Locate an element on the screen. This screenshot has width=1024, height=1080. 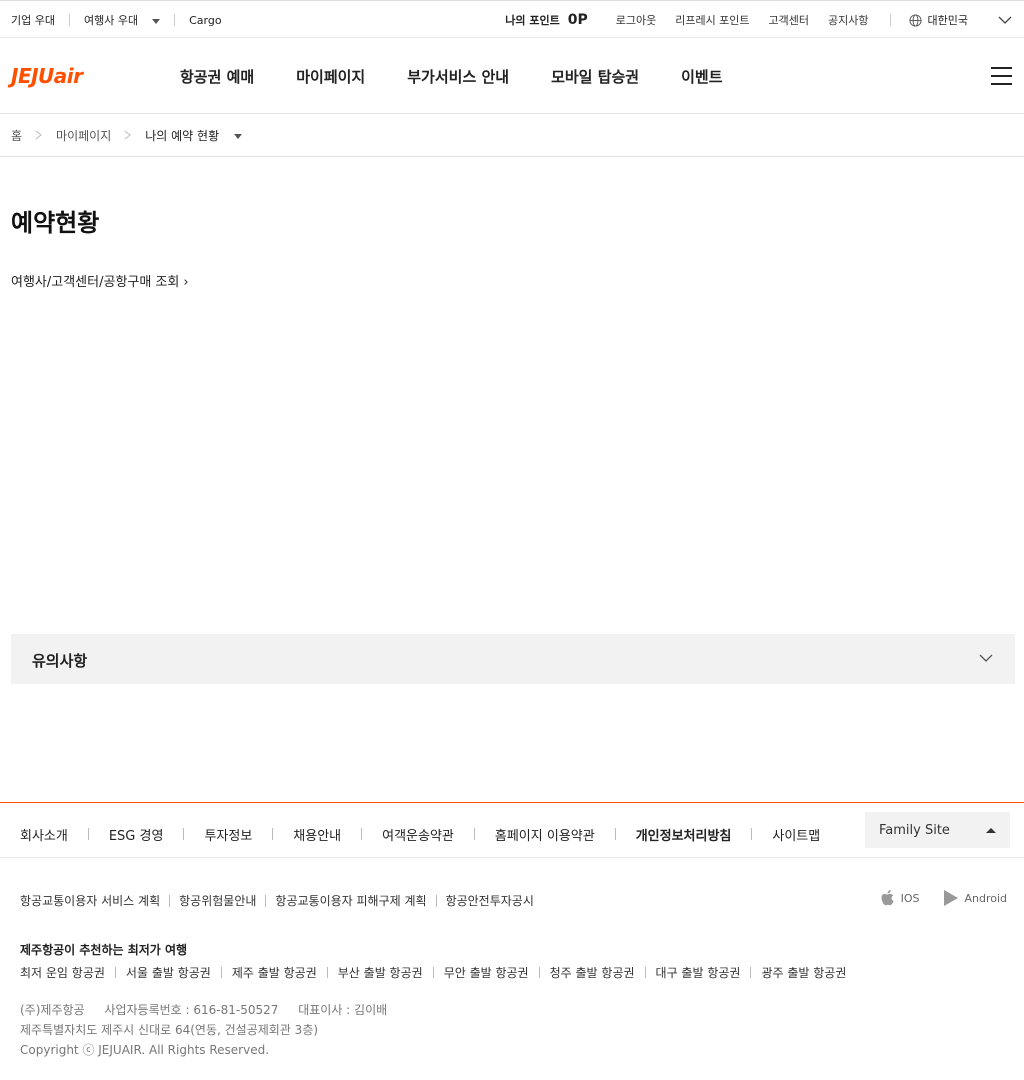
service-plan-link: 항공교통이용자 서비스 계획 is located at coordinates (90, 900).